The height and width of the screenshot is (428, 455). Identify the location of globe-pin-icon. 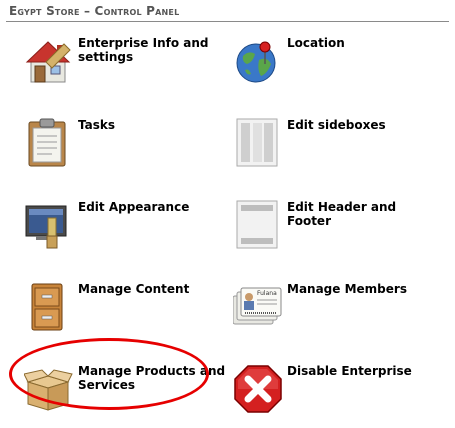
(258, 61).